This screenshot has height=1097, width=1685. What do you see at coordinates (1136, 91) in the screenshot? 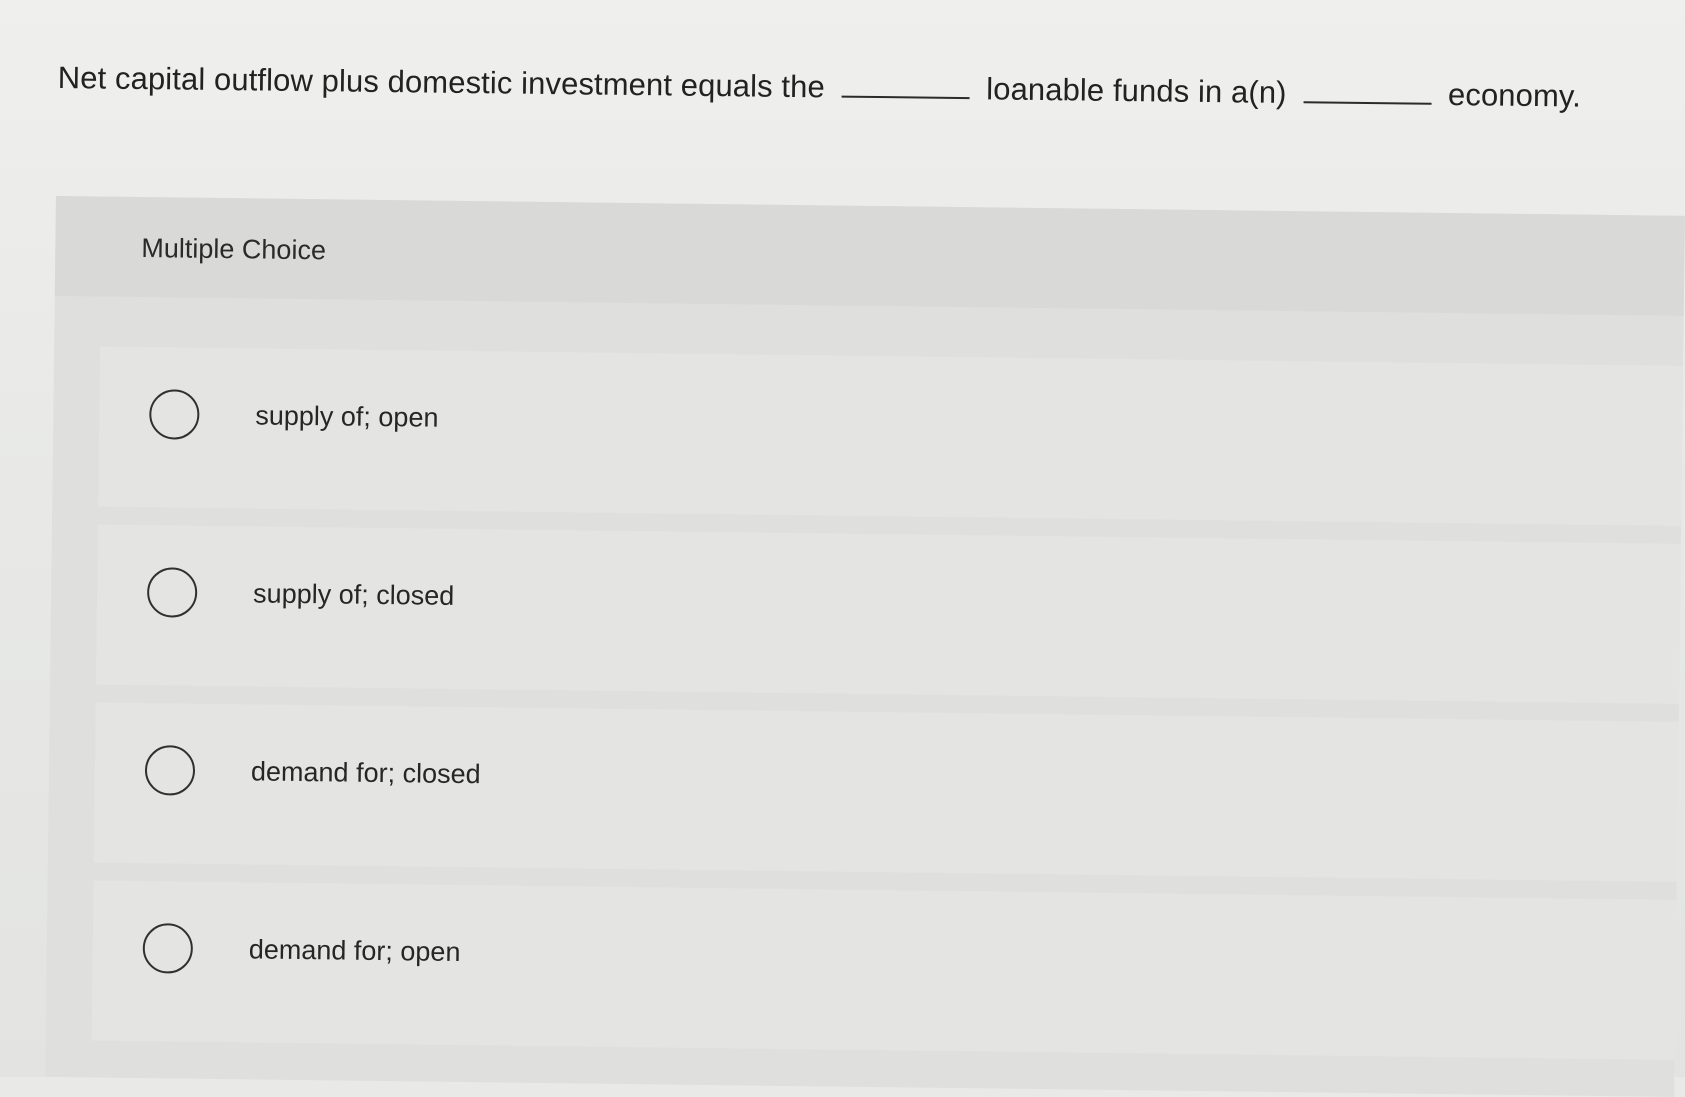
I see `question-part-2: loanable funds in a(n)` at bounding box center [1136, 91].